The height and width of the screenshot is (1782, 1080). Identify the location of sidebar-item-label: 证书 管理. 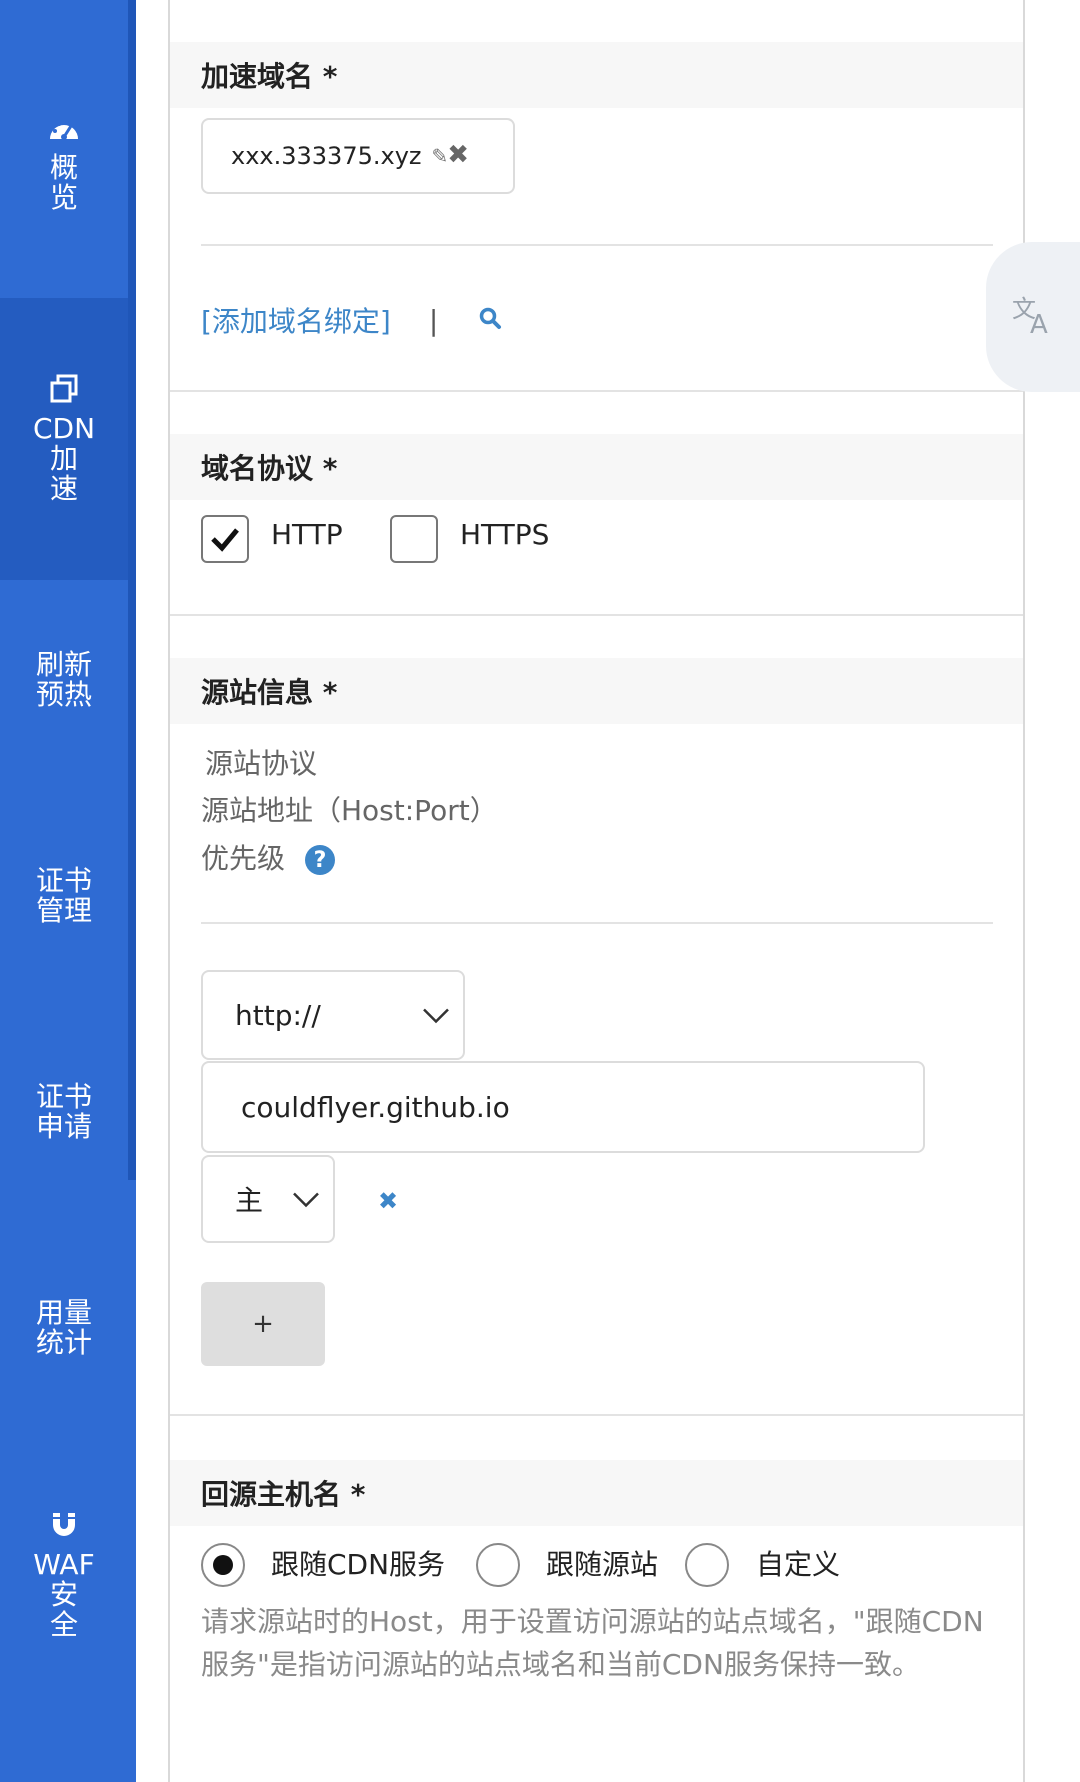
(63, 895).